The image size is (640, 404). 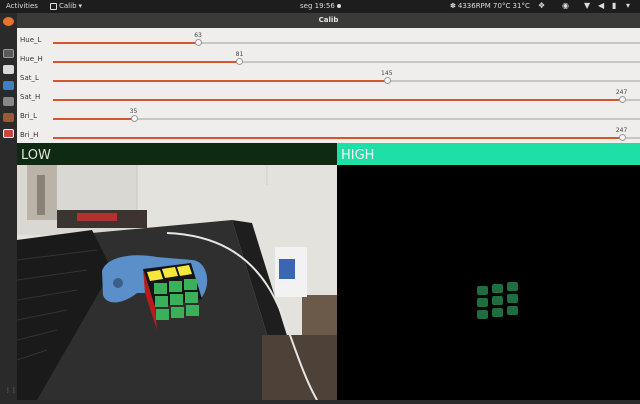 What do you see at coordinates (587, 5) in the screenshot?
I see `network-icon: ▼` at bounding box center [587, 5].